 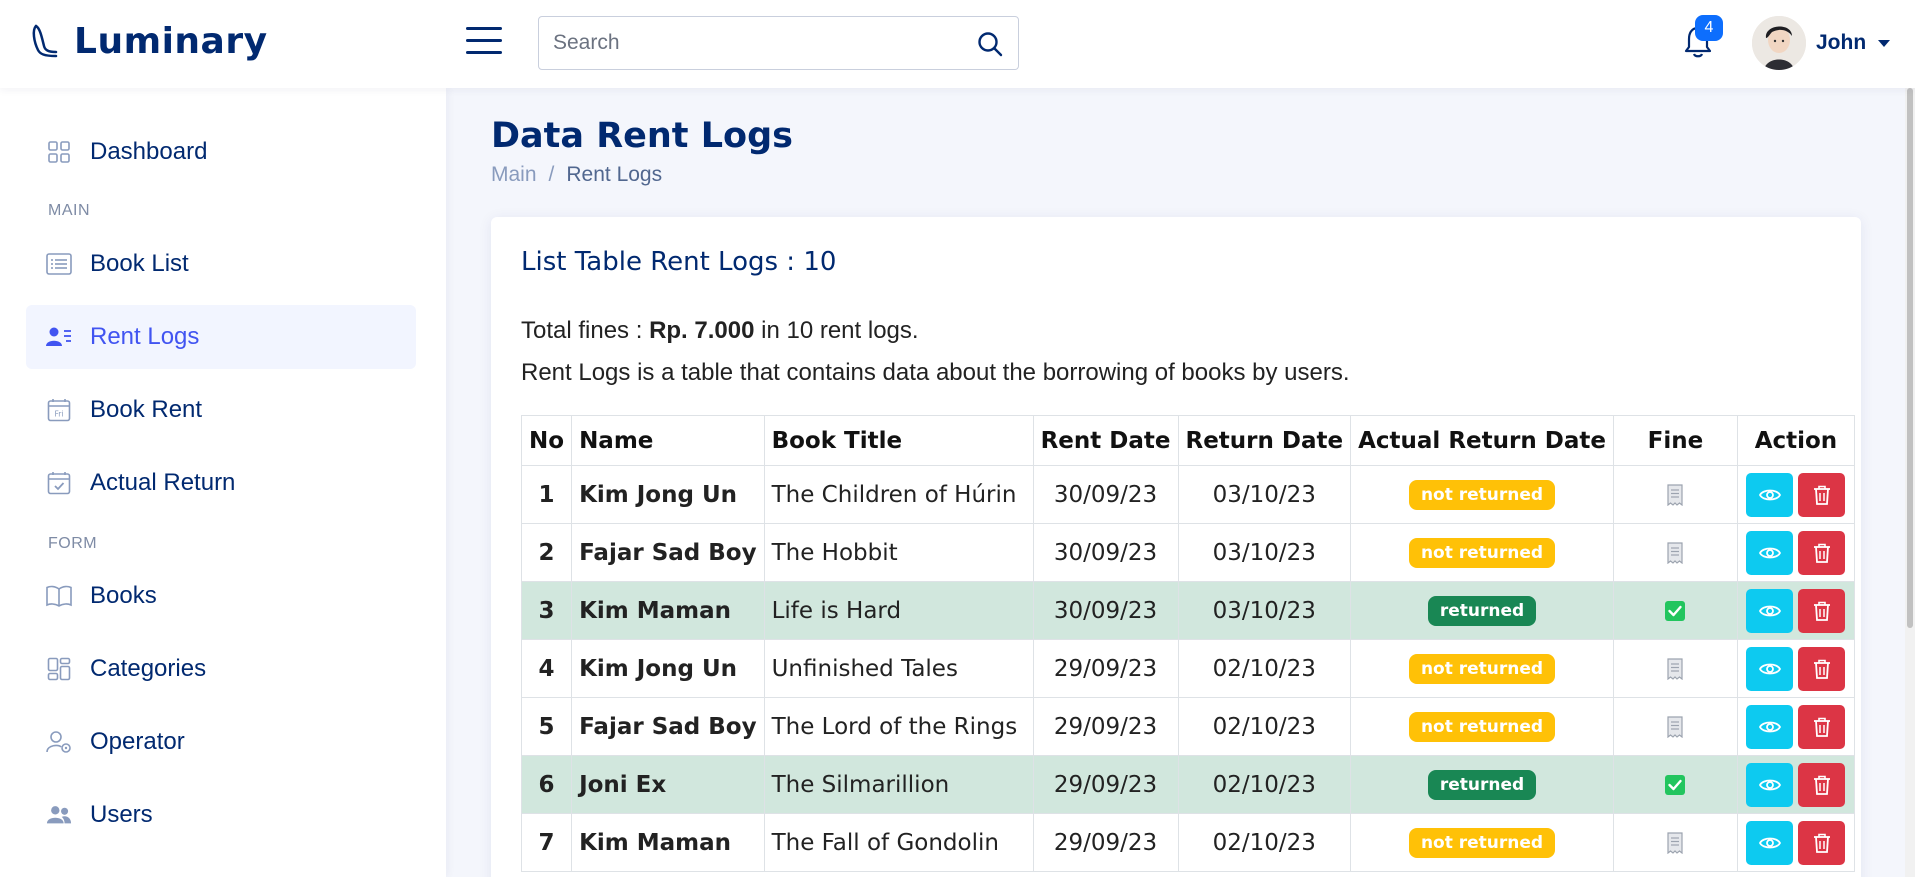 I want to click on card-title: List Table Rent Logs : 10, so click(x=679, y=262).